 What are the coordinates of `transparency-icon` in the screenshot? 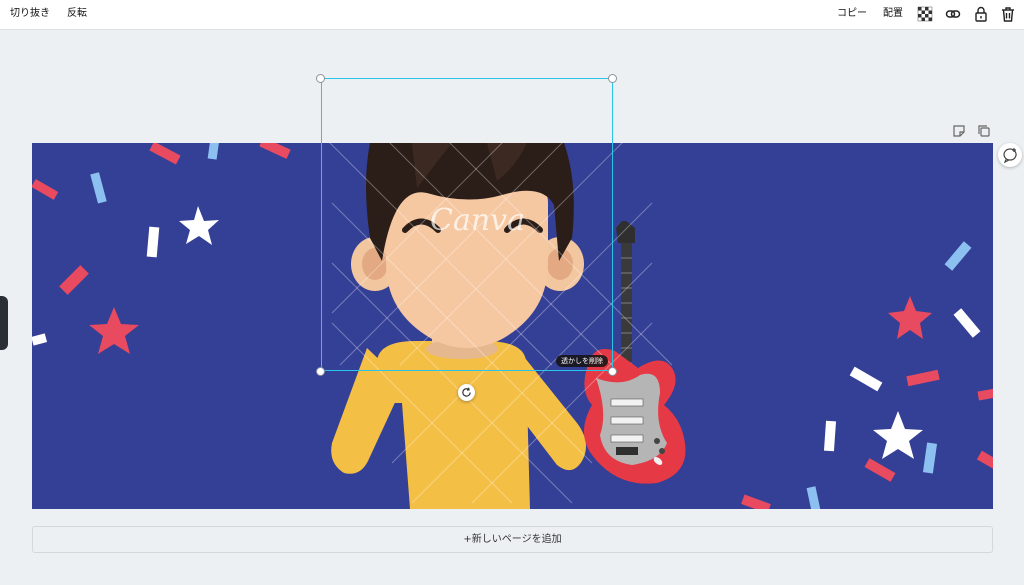 It's located at (925, 14).